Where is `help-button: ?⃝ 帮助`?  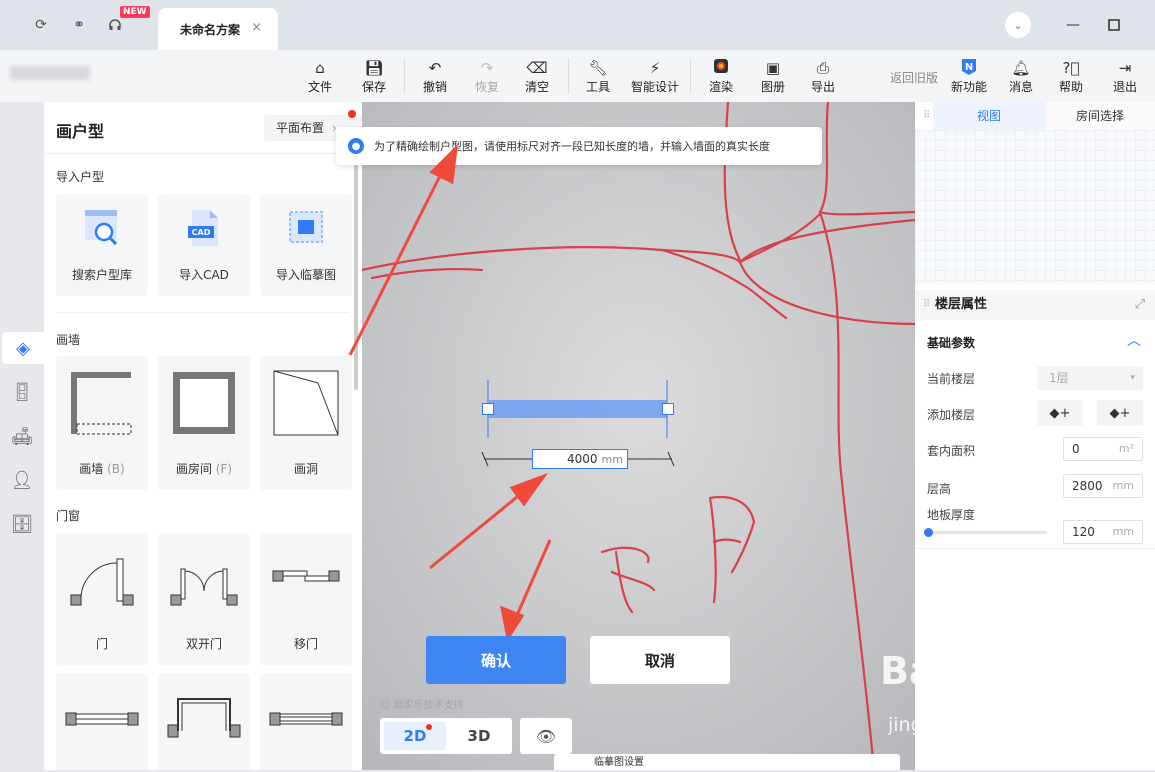
help-button: ?⃝ 帮助 is located at coordinates (1071, 76).